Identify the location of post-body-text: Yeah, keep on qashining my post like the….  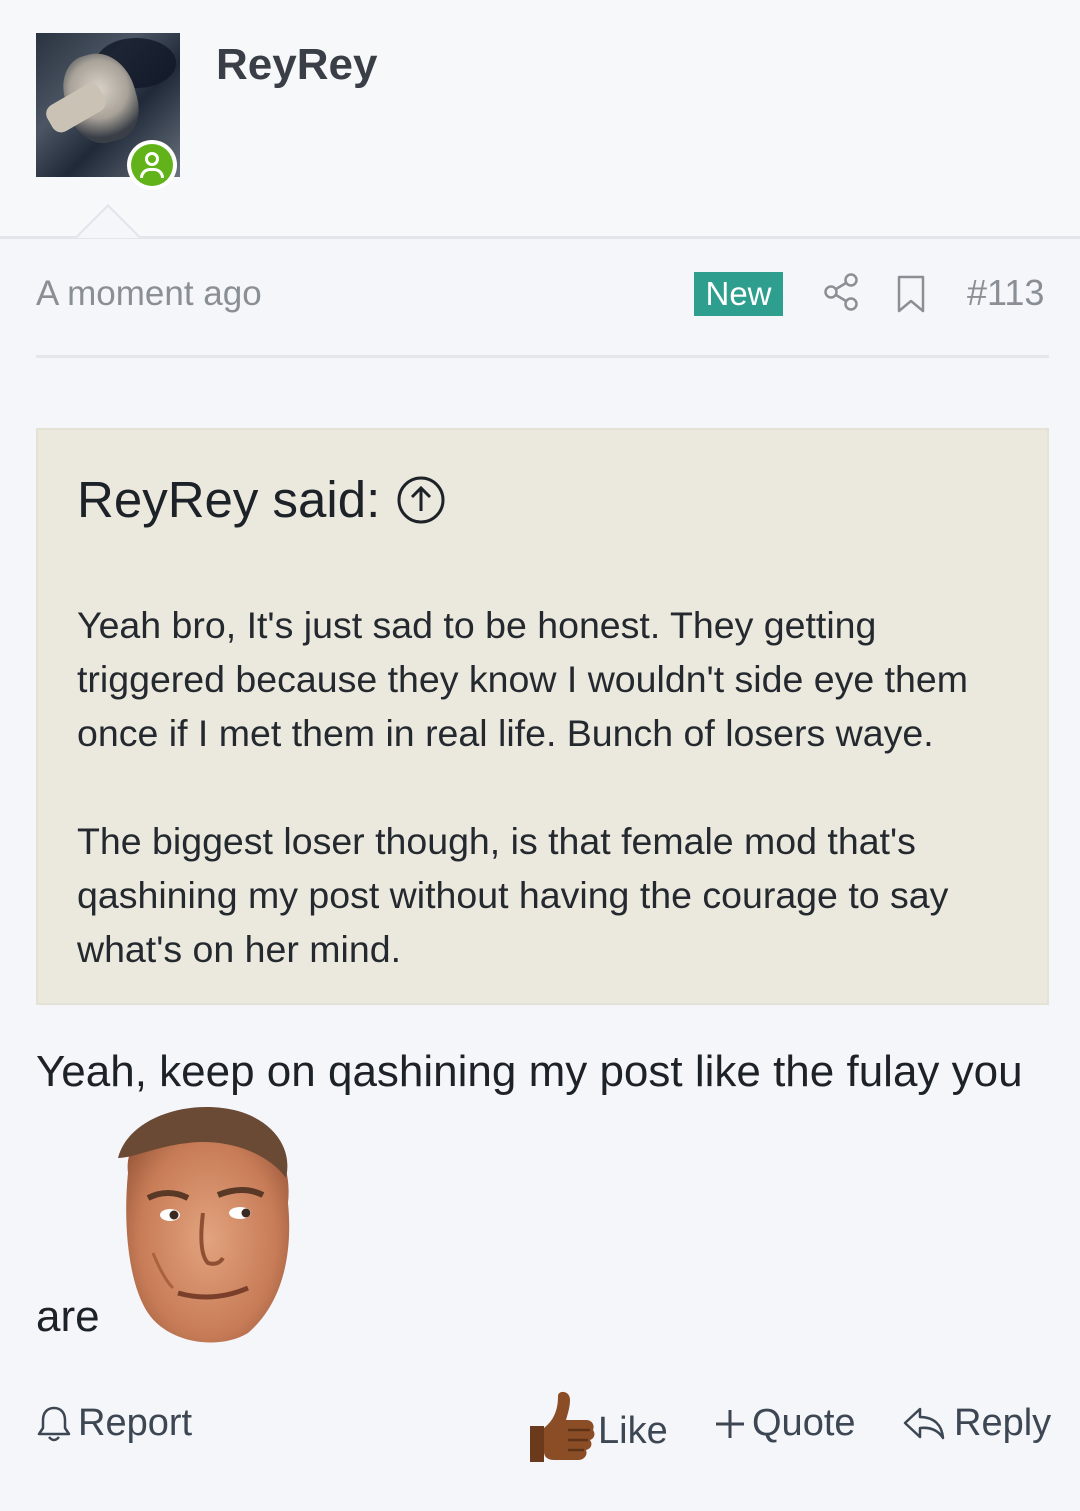
(529, 1071).